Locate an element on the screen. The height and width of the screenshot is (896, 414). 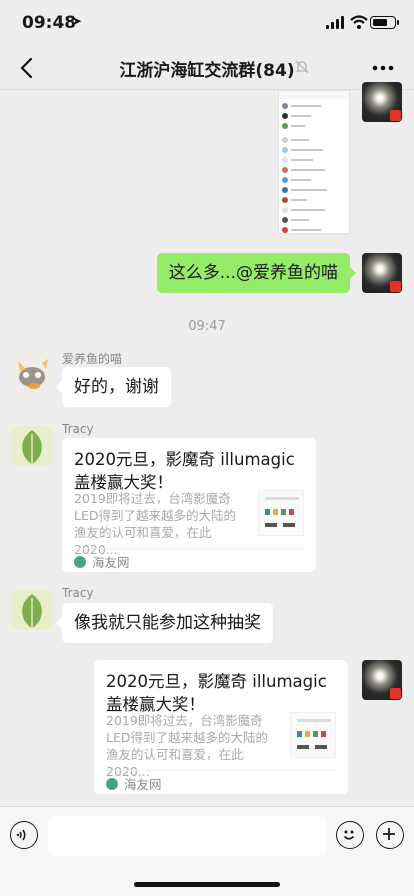
voice-icon is located at coordinates (24, 835).